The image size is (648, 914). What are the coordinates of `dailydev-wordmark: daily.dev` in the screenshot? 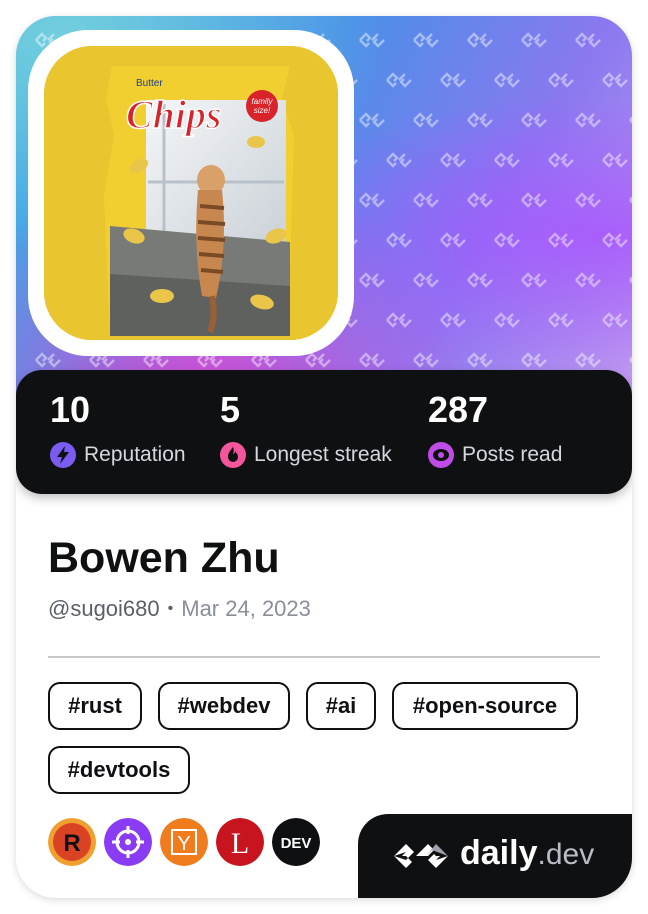 It's located at (527, 853).